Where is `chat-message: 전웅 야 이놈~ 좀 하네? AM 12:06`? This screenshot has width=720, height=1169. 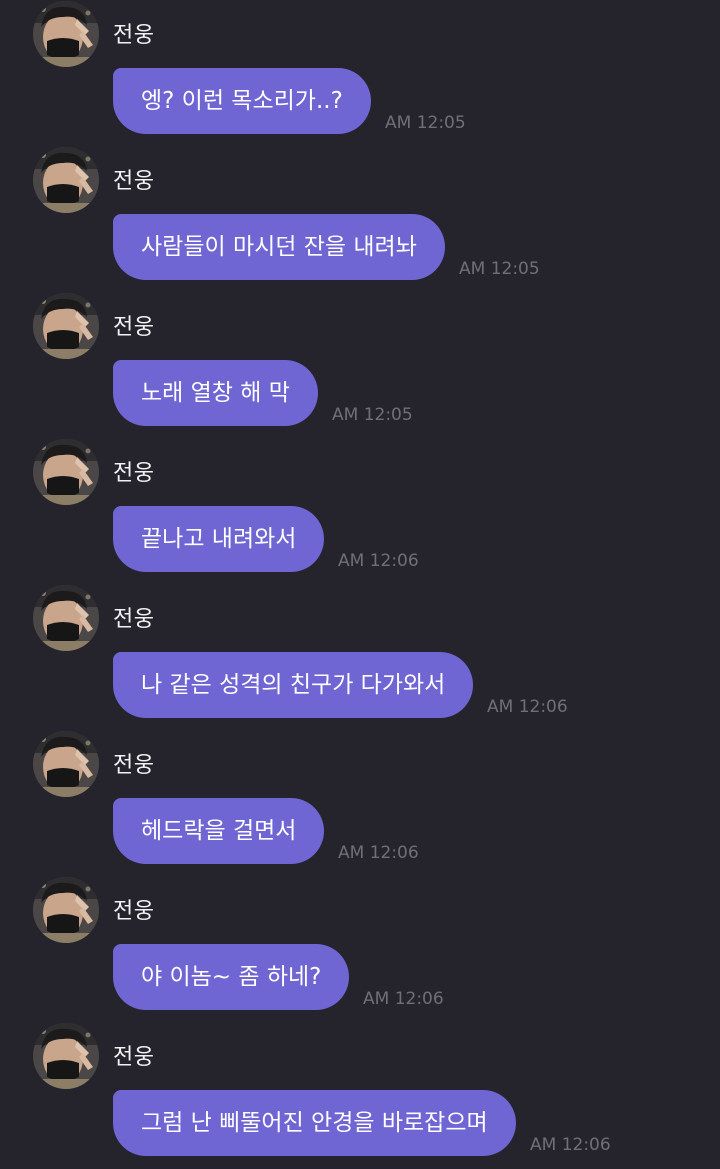 chat-message: 전웅 야 이놈~ 좀 하네? AM 12:06 is located at coordinates (360, 950).